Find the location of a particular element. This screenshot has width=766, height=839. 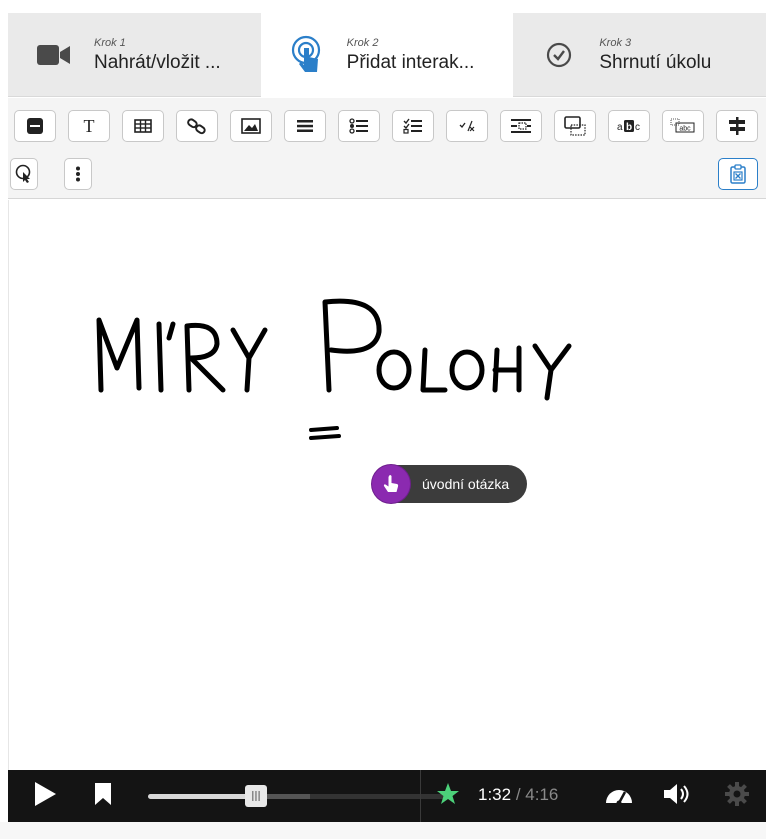

image-tool-button is located at coordinates (251, 126).